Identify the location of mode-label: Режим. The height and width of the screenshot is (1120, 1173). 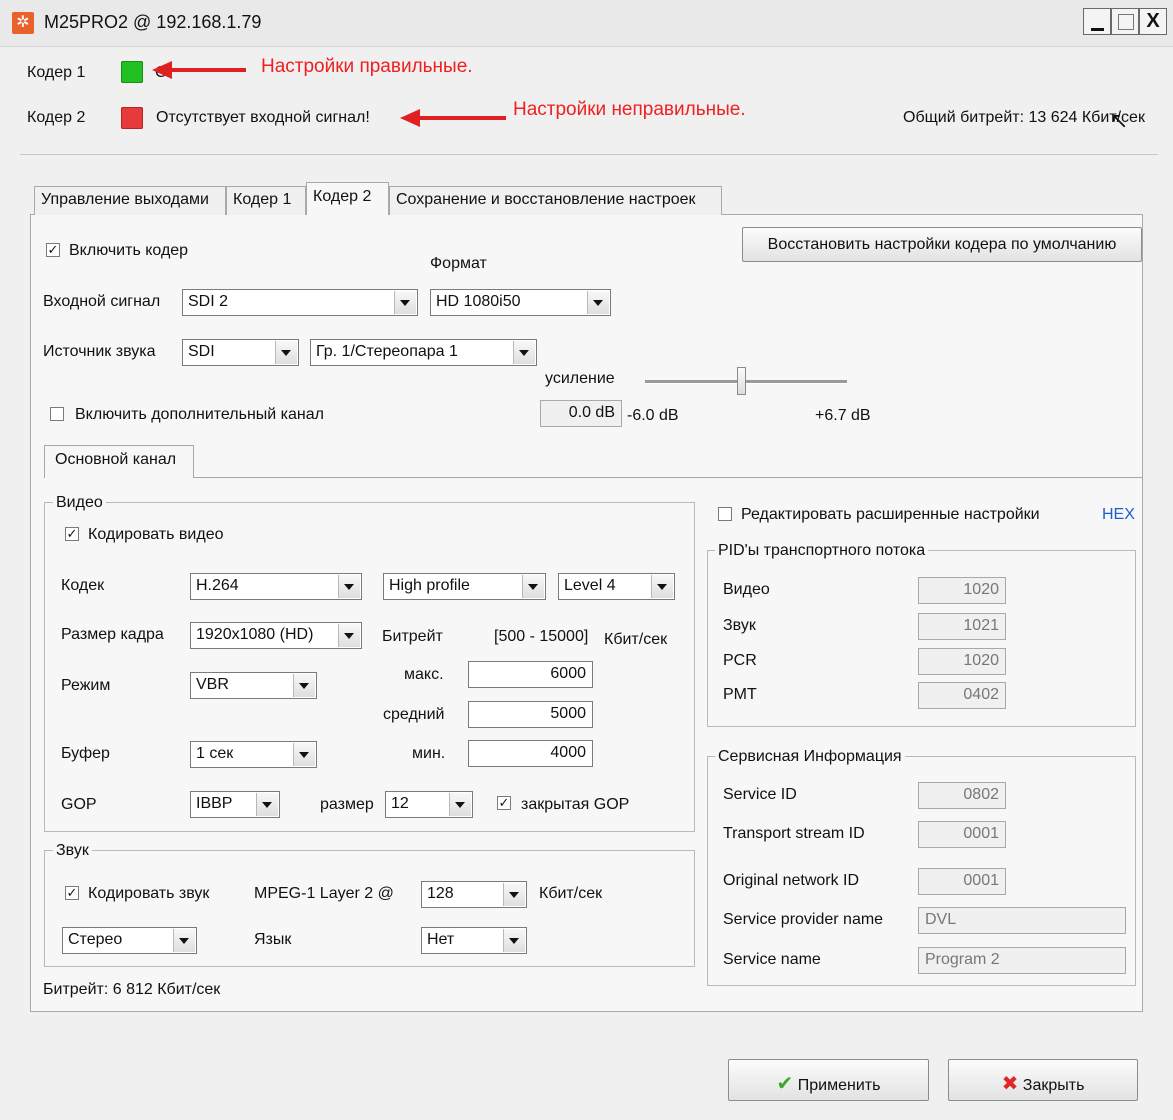
(86, 685).